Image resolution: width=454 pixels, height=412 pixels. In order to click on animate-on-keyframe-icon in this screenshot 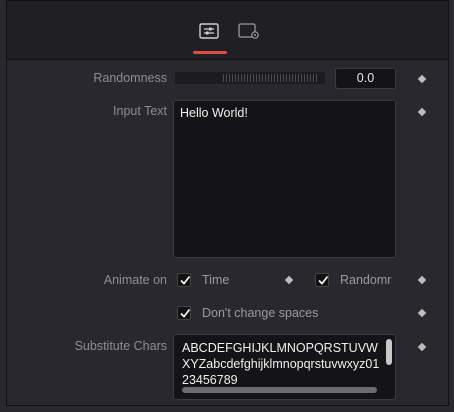, I will do `click(422, 280)`.